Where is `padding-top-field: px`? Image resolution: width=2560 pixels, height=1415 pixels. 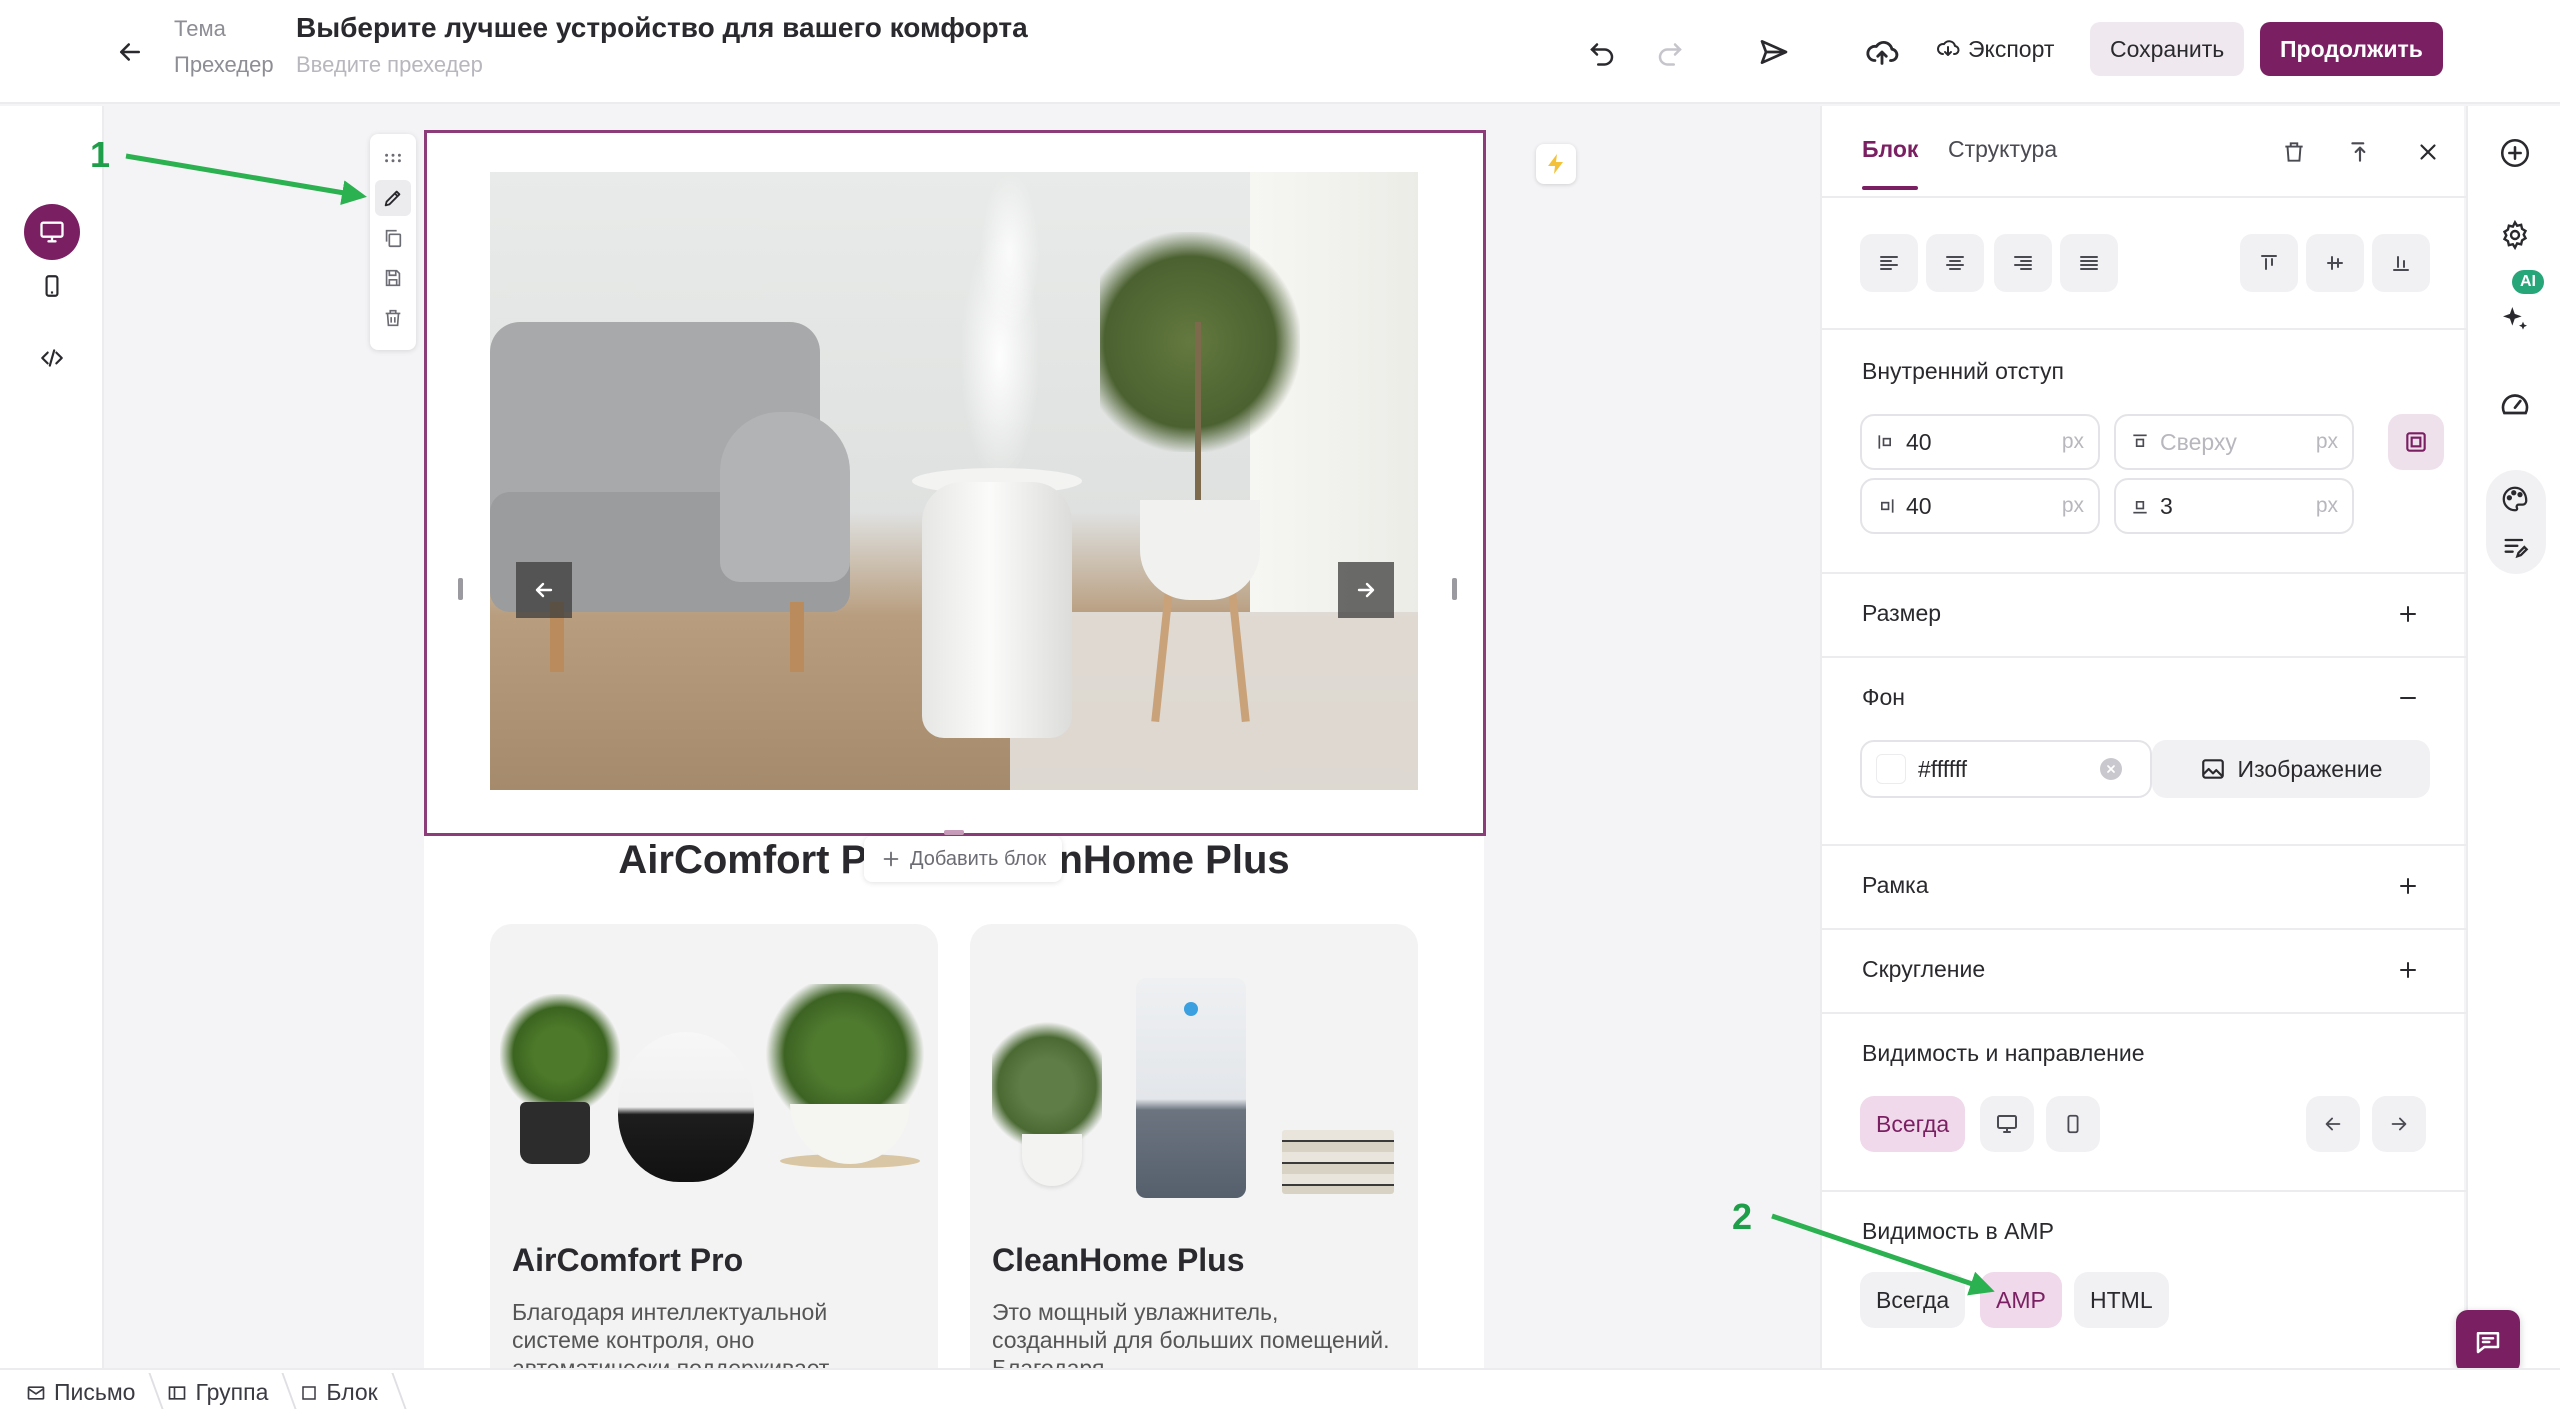 padding-top-field: px is located at coordinates (2234, 442).